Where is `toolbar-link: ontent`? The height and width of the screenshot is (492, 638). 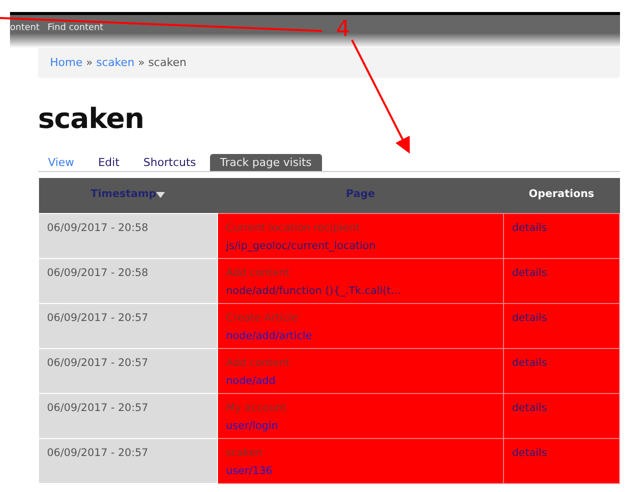 toolbar-link: ontent is located at coordinates (25, 35).